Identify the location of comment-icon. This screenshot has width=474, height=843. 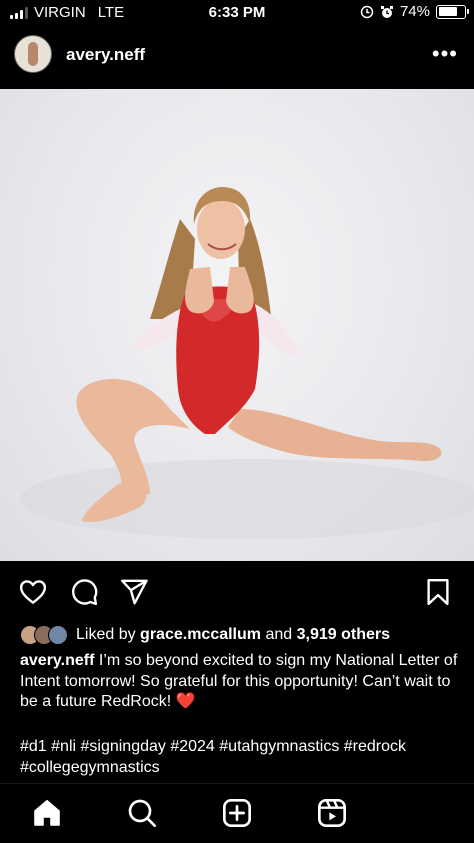
(84, 592).